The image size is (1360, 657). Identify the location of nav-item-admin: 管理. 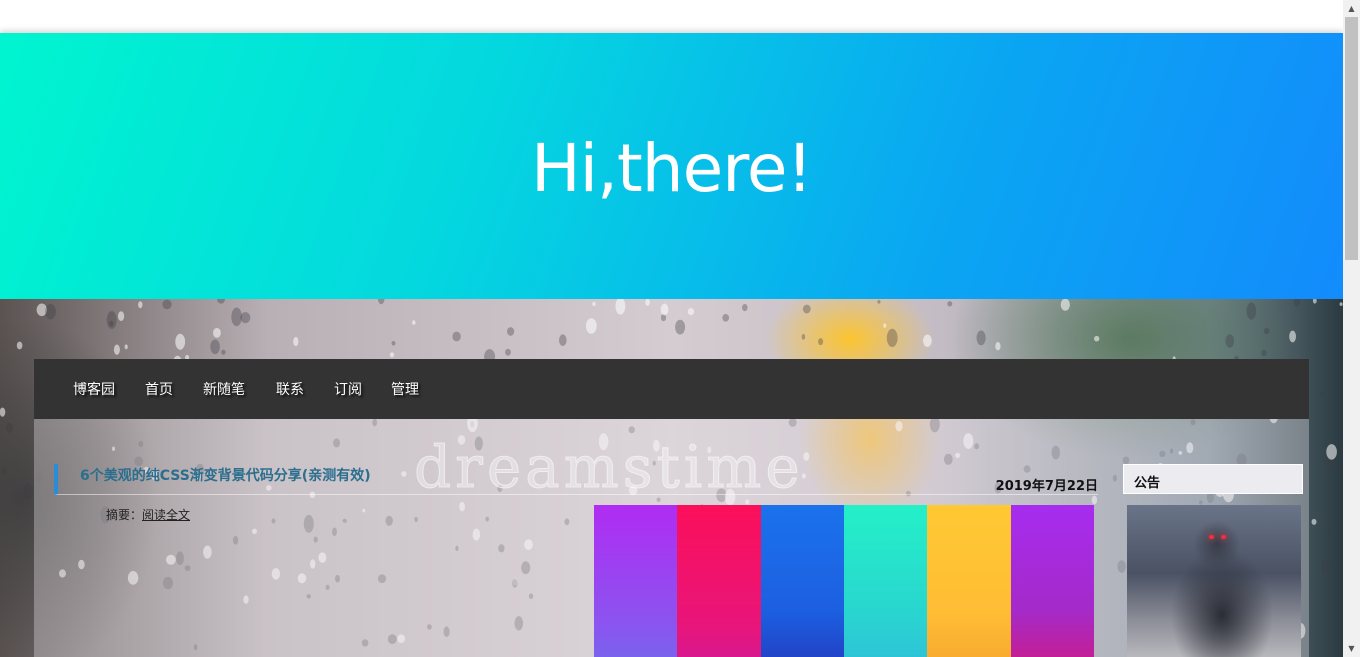
(405, 389).